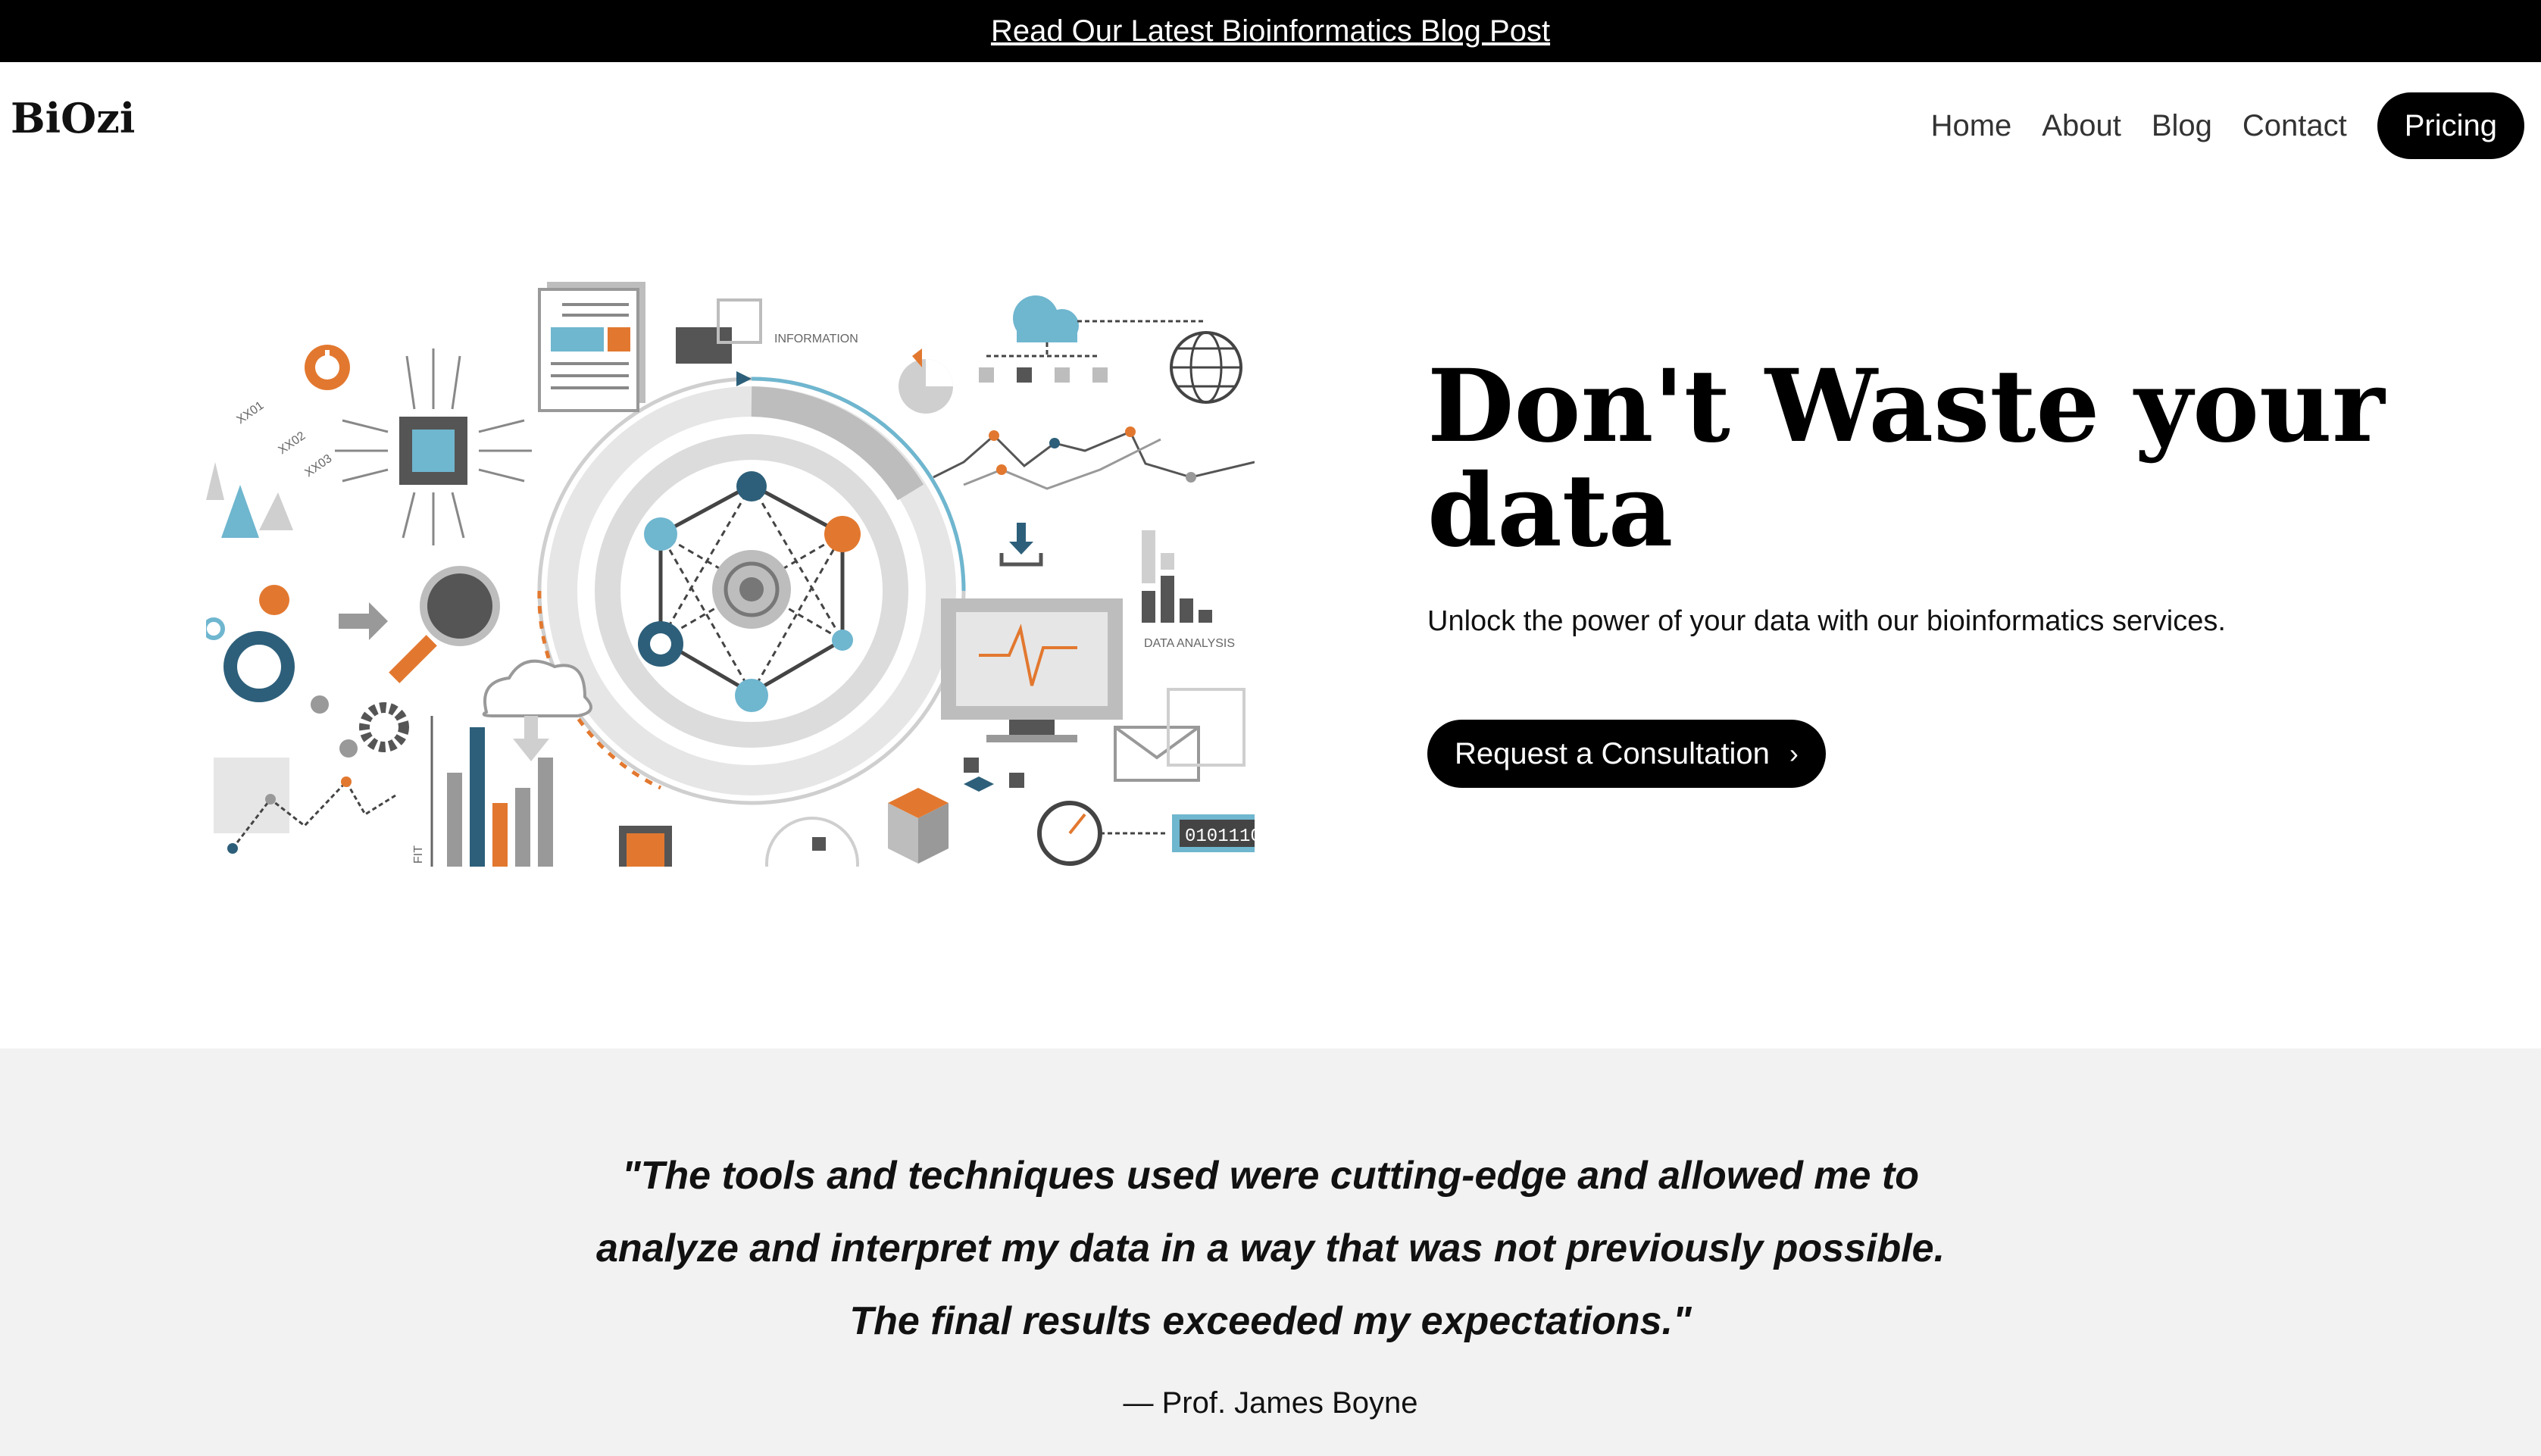 This screenshot has width=2541, height=1456. I want to click on main-nav: Home About Blog Contact Pricing, so click(2212, 125).